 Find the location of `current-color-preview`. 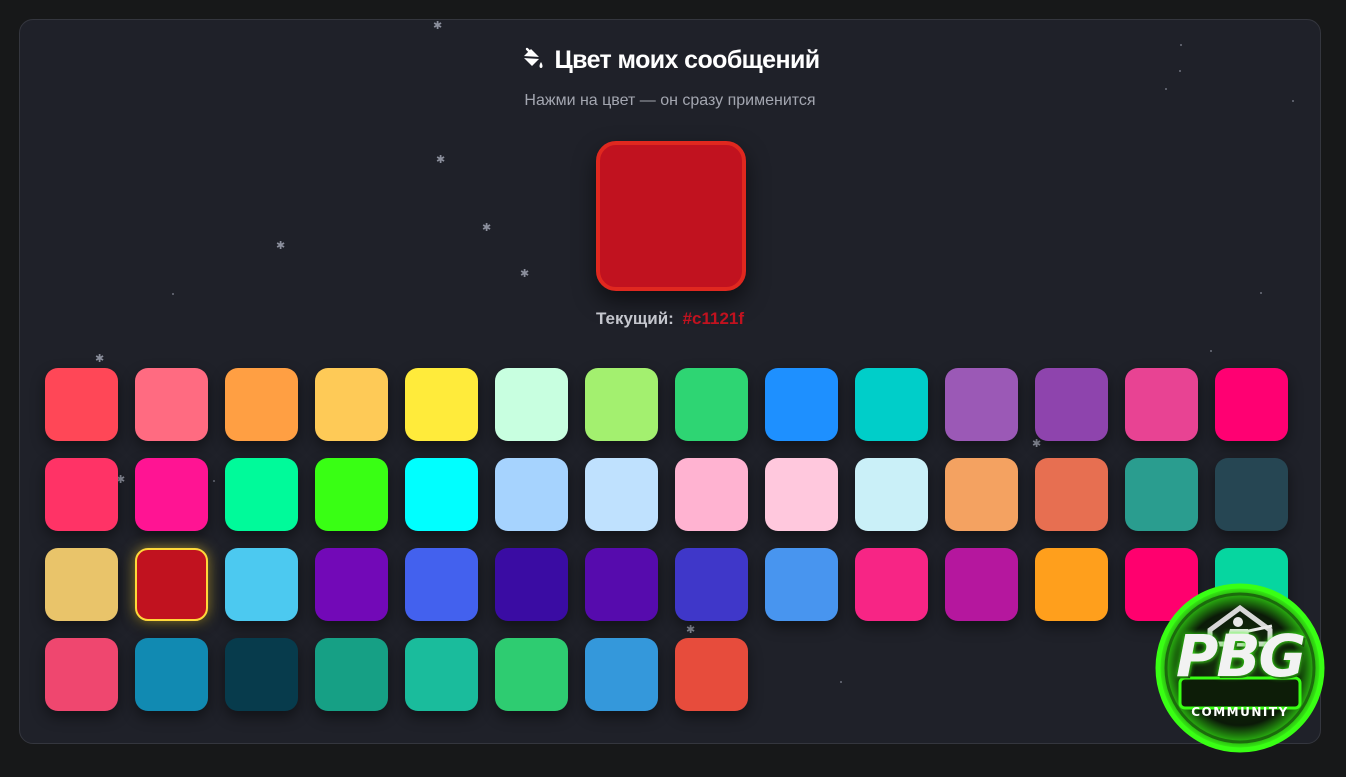

current-color-preview is located at coordinates (671, 216).